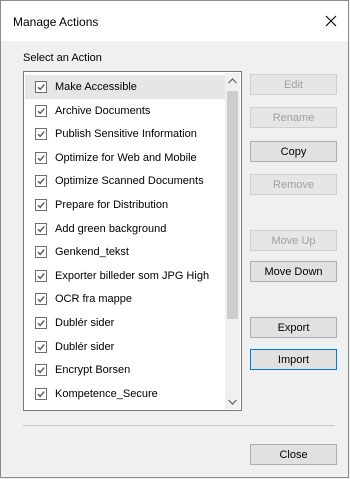  Describe the element at coordinates (331, 21) in the screenshot. I see `close-icon` at that location.